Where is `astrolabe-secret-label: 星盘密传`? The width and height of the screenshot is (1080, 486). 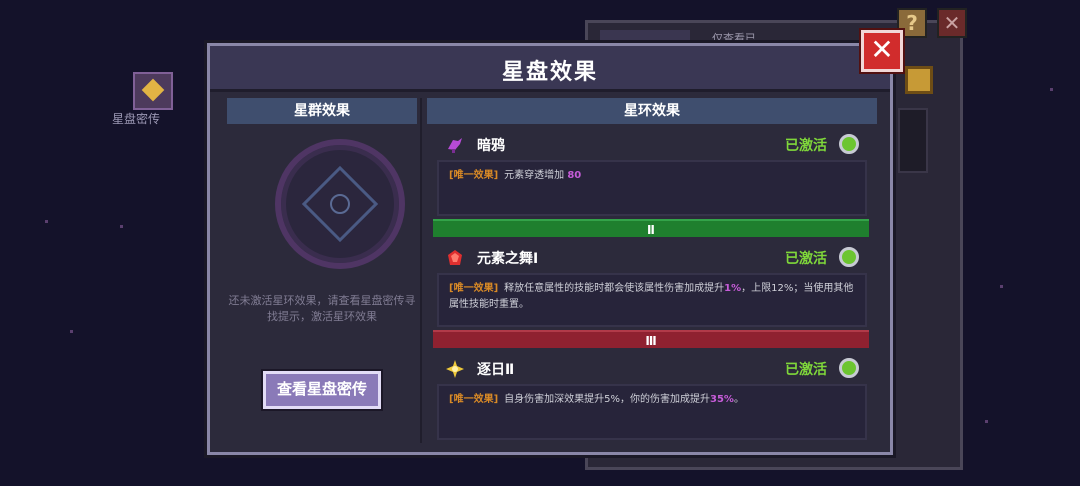
astrolabe-secret-label: 星盘密传 is located at coordinates (136, 119).